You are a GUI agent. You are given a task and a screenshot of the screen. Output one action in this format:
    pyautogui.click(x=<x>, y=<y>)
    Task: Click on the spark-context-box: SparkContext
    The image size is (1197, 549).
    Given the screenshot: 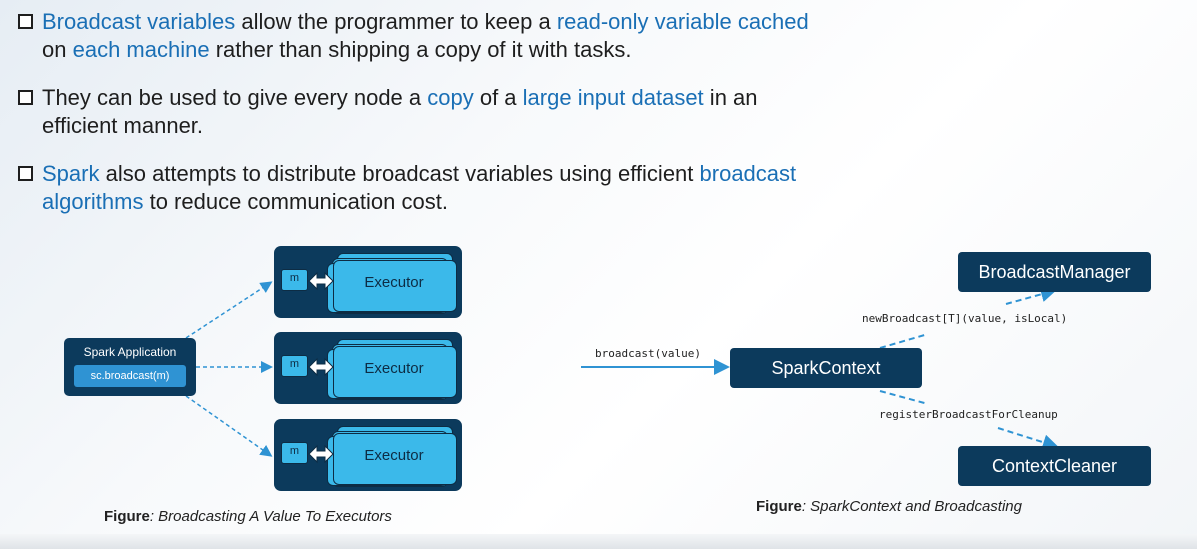 What is the action you would take?
    pyautogui.click(x=826, y=368)
    